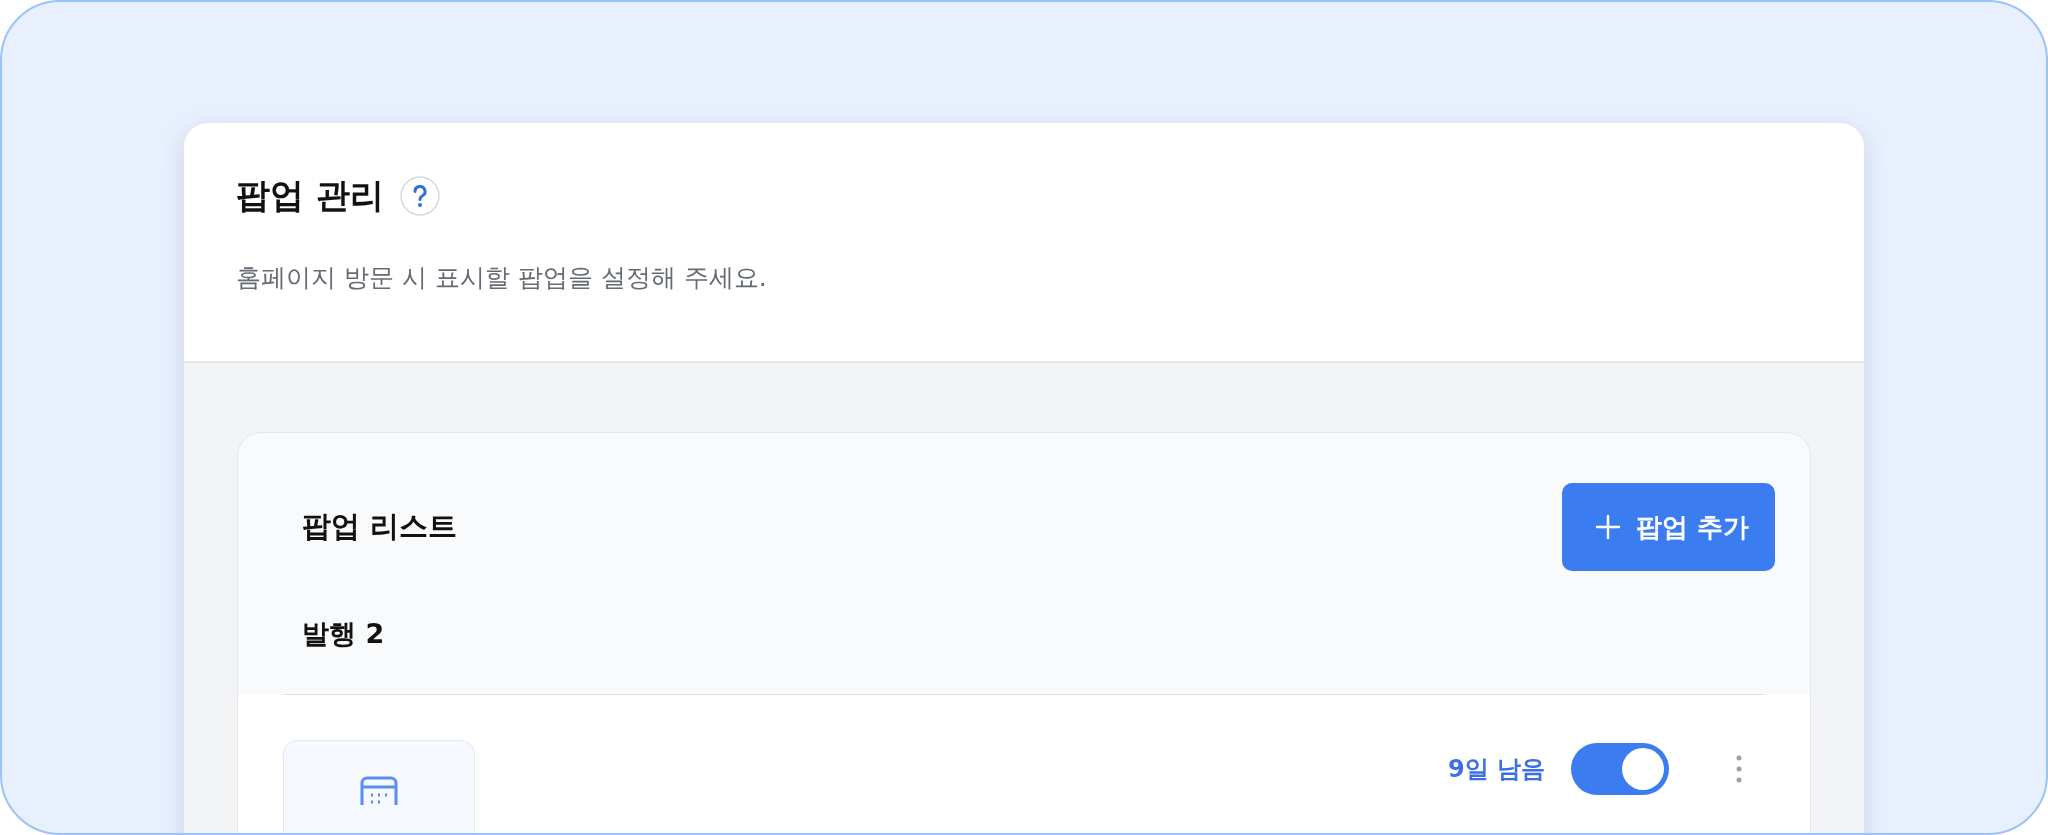 This screenshot has height=835, width=2048. Describe the element at coordinates (379, 526) in the screenshot. I see `list-title: 팝업 리스트` at that location.